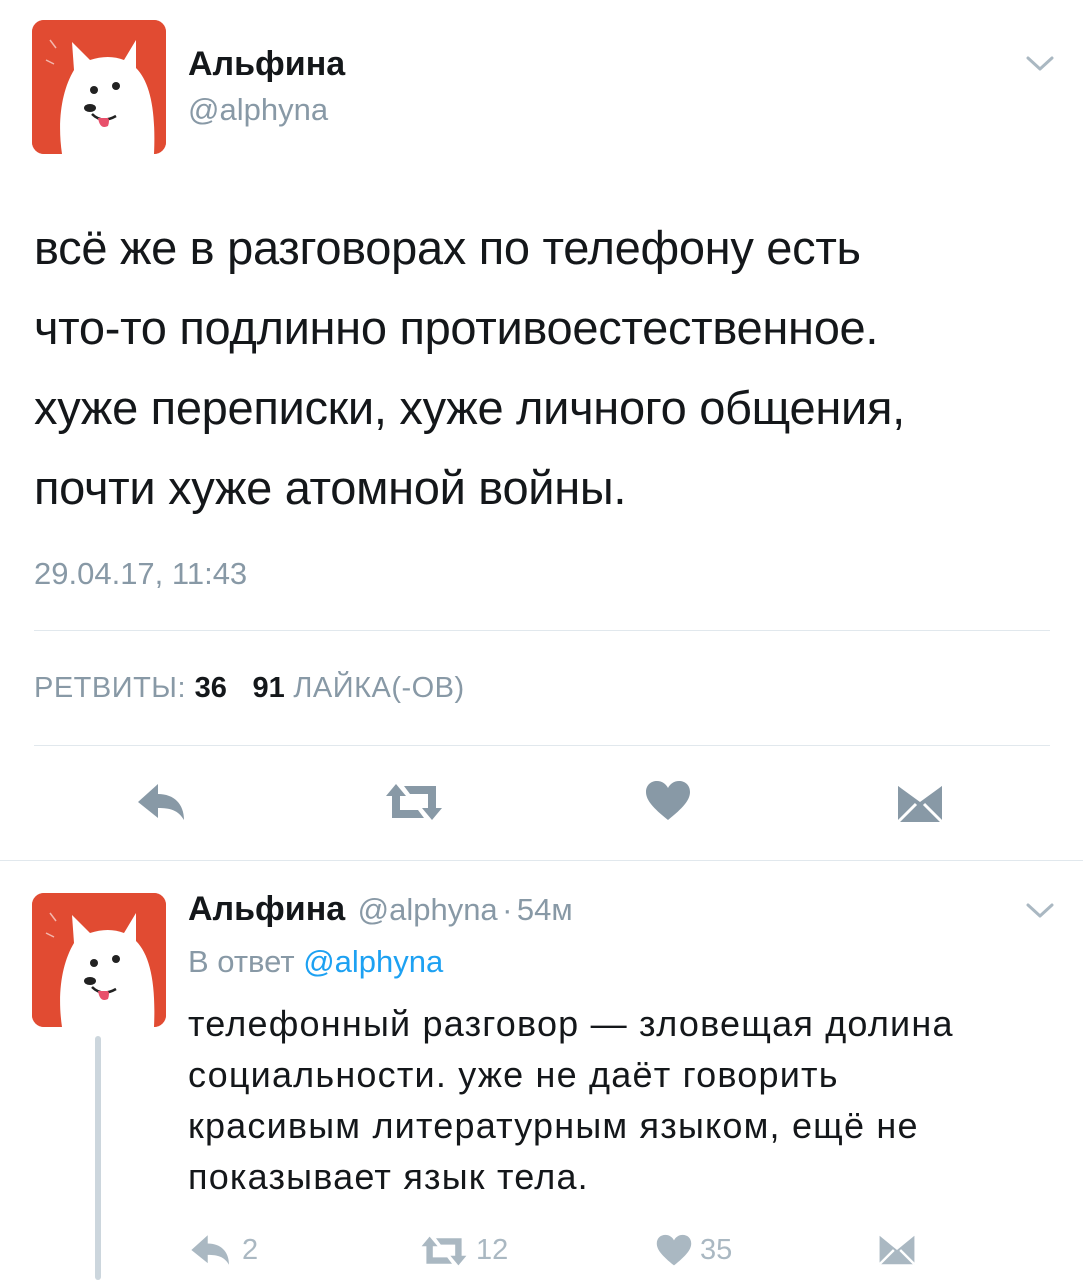 Image resolution: width=1083 pixels, height=1280 pixels. What do you see at coordinates (513, 1074) in the screenshot?
I see `reply-text-line: социальности. уже не даёт говорить` at bounding box center [513, 1074].